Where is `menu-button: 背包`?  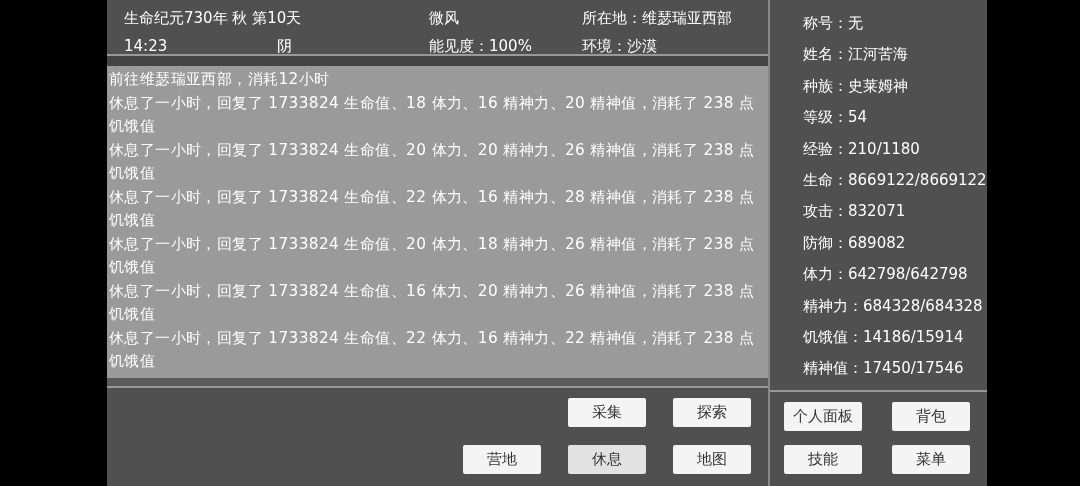 menu-button: 背包 is located at coordinates (931, 416).